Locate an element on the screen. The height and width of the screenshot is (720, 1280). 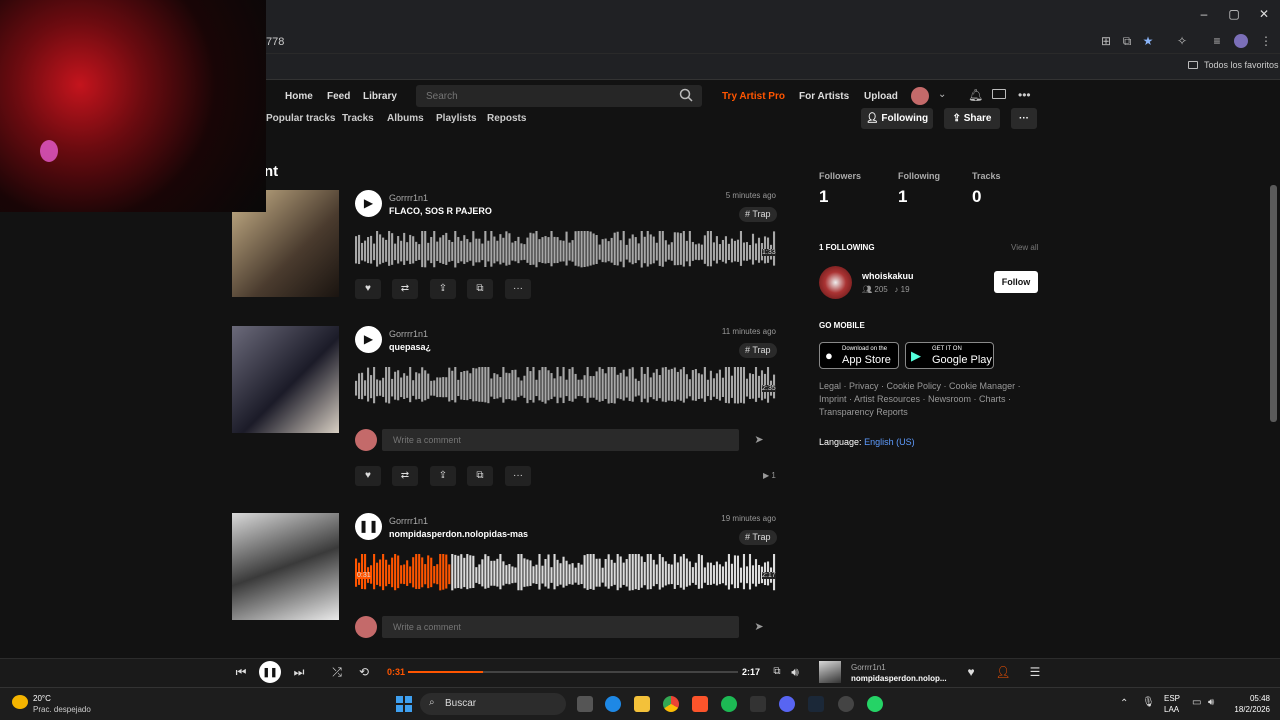
close-icon: ✕ is located at coordinates (1264, 14).